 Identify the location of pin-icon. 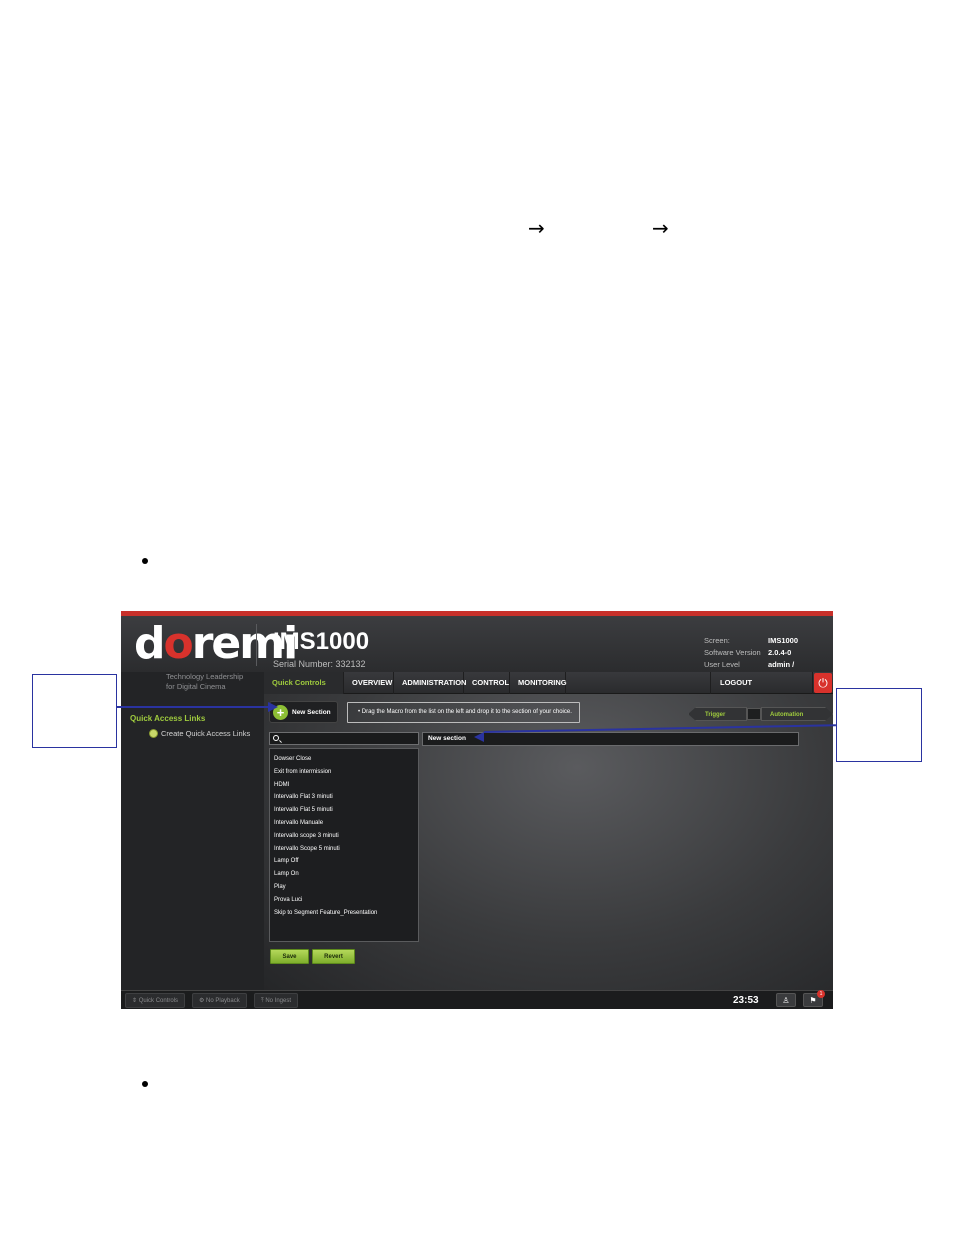
(153, 733).